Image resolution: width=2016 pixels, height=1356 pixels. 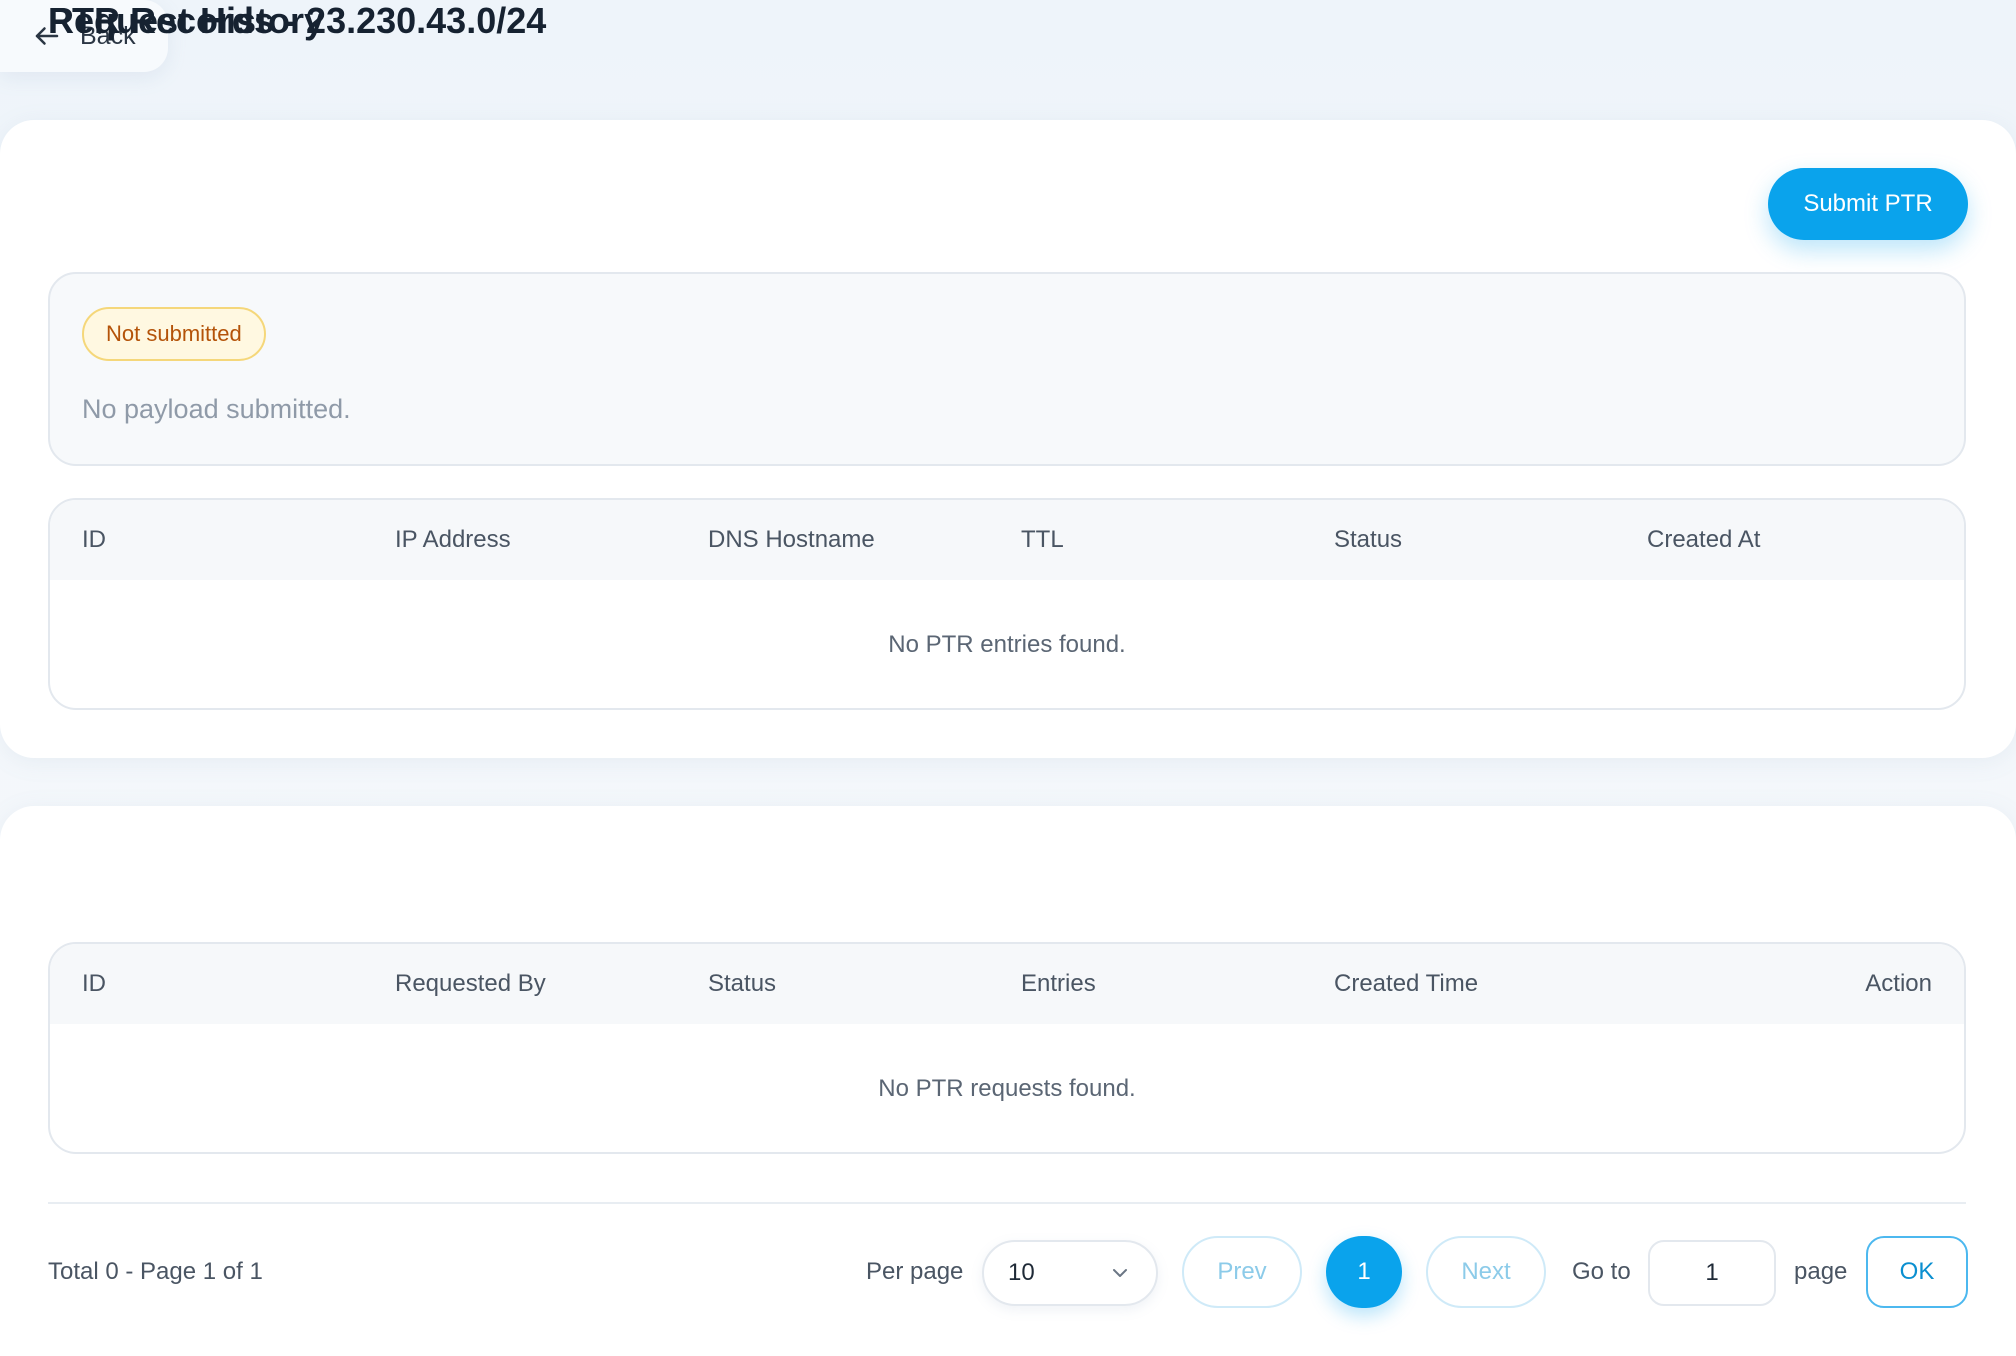 What do you see at coordinates (1007, 1203) in the screenshot?
I see `divider` at bounding box center [1007, 1203].